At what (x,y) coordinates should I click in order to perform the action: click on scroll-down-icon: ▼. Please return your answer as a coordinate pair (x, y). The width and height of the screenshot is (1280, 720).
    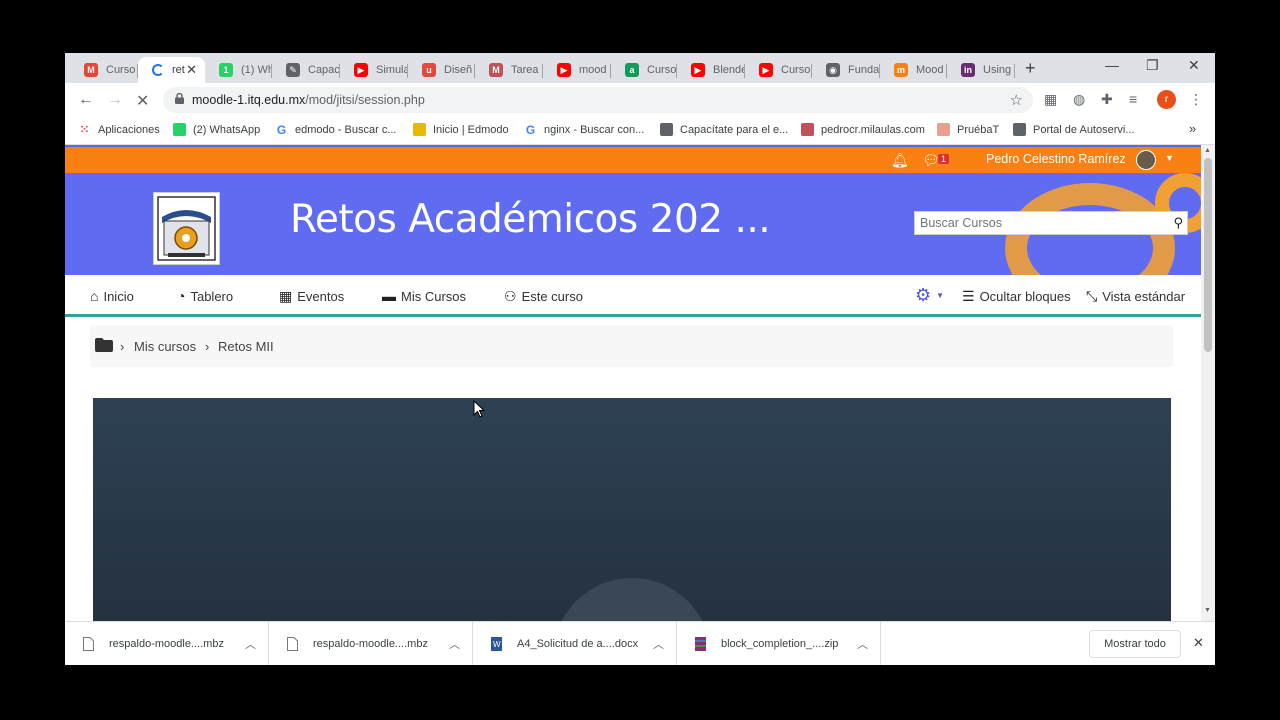
    Looking at the image, I should click on (1207, 610).